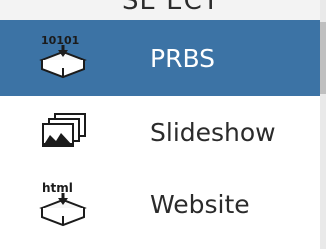 This screenshot has width=326, height=249. What do you see at coordinates (60, 40) in the screenshot?
I see `prbs-icon-text: 10101` at bounding box center [60, 40].